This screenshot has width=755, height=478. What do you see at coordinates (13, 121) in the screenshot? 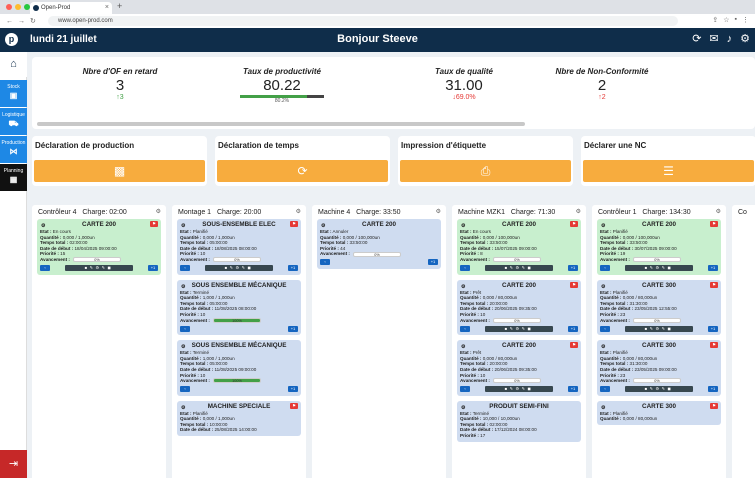
I see `sidebar-item-logistique: Logistique ⛟` at bounding box center [13, 121].